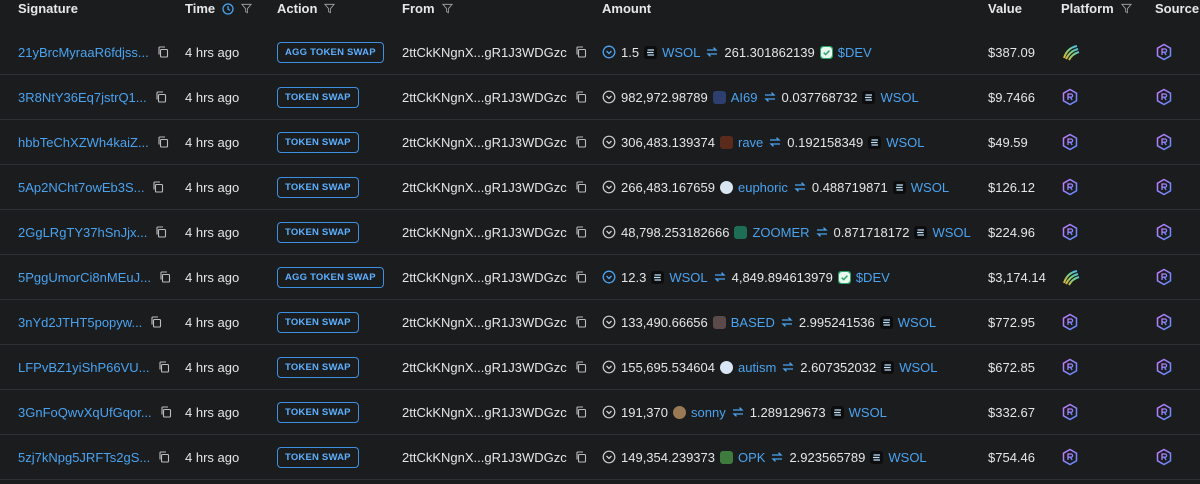 This screenshot has width=1200, height=484. Describe the element at coordinates (427, 8) in the screenshot. I see `column-header-from: From` at that location.